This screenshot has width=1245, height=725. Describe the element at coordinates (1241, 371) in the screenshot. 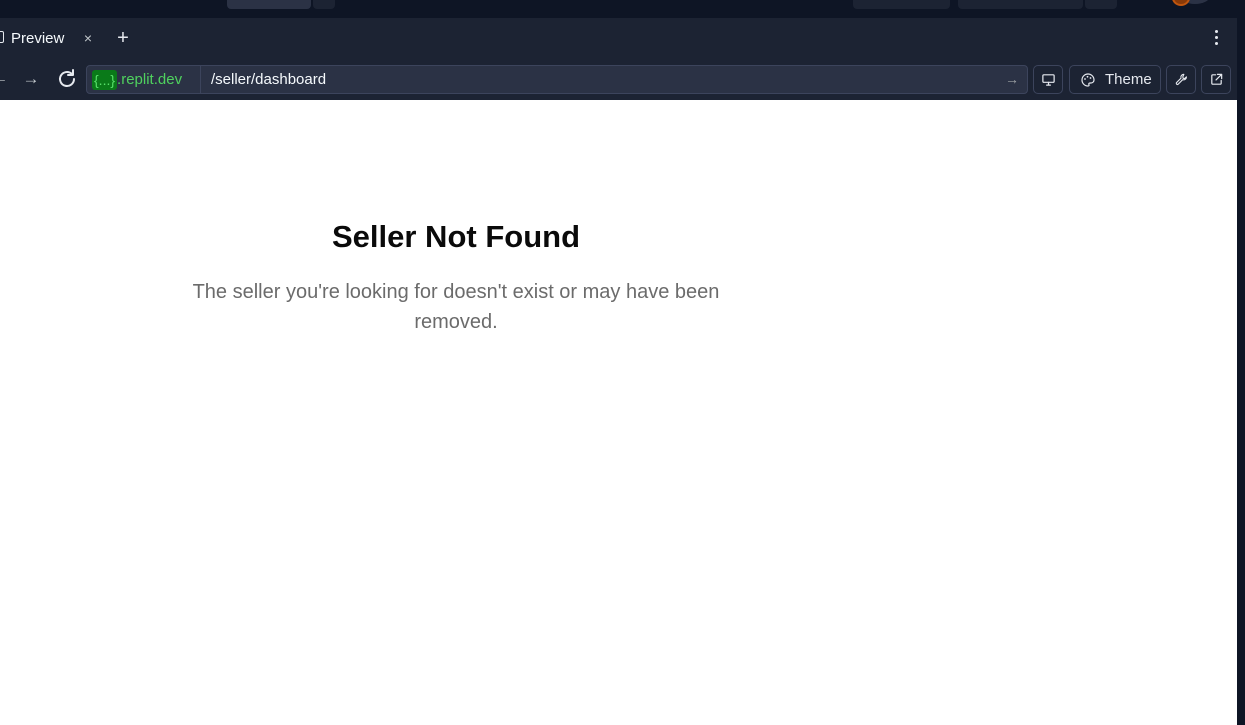

I see `scroll-gutter` at that location.